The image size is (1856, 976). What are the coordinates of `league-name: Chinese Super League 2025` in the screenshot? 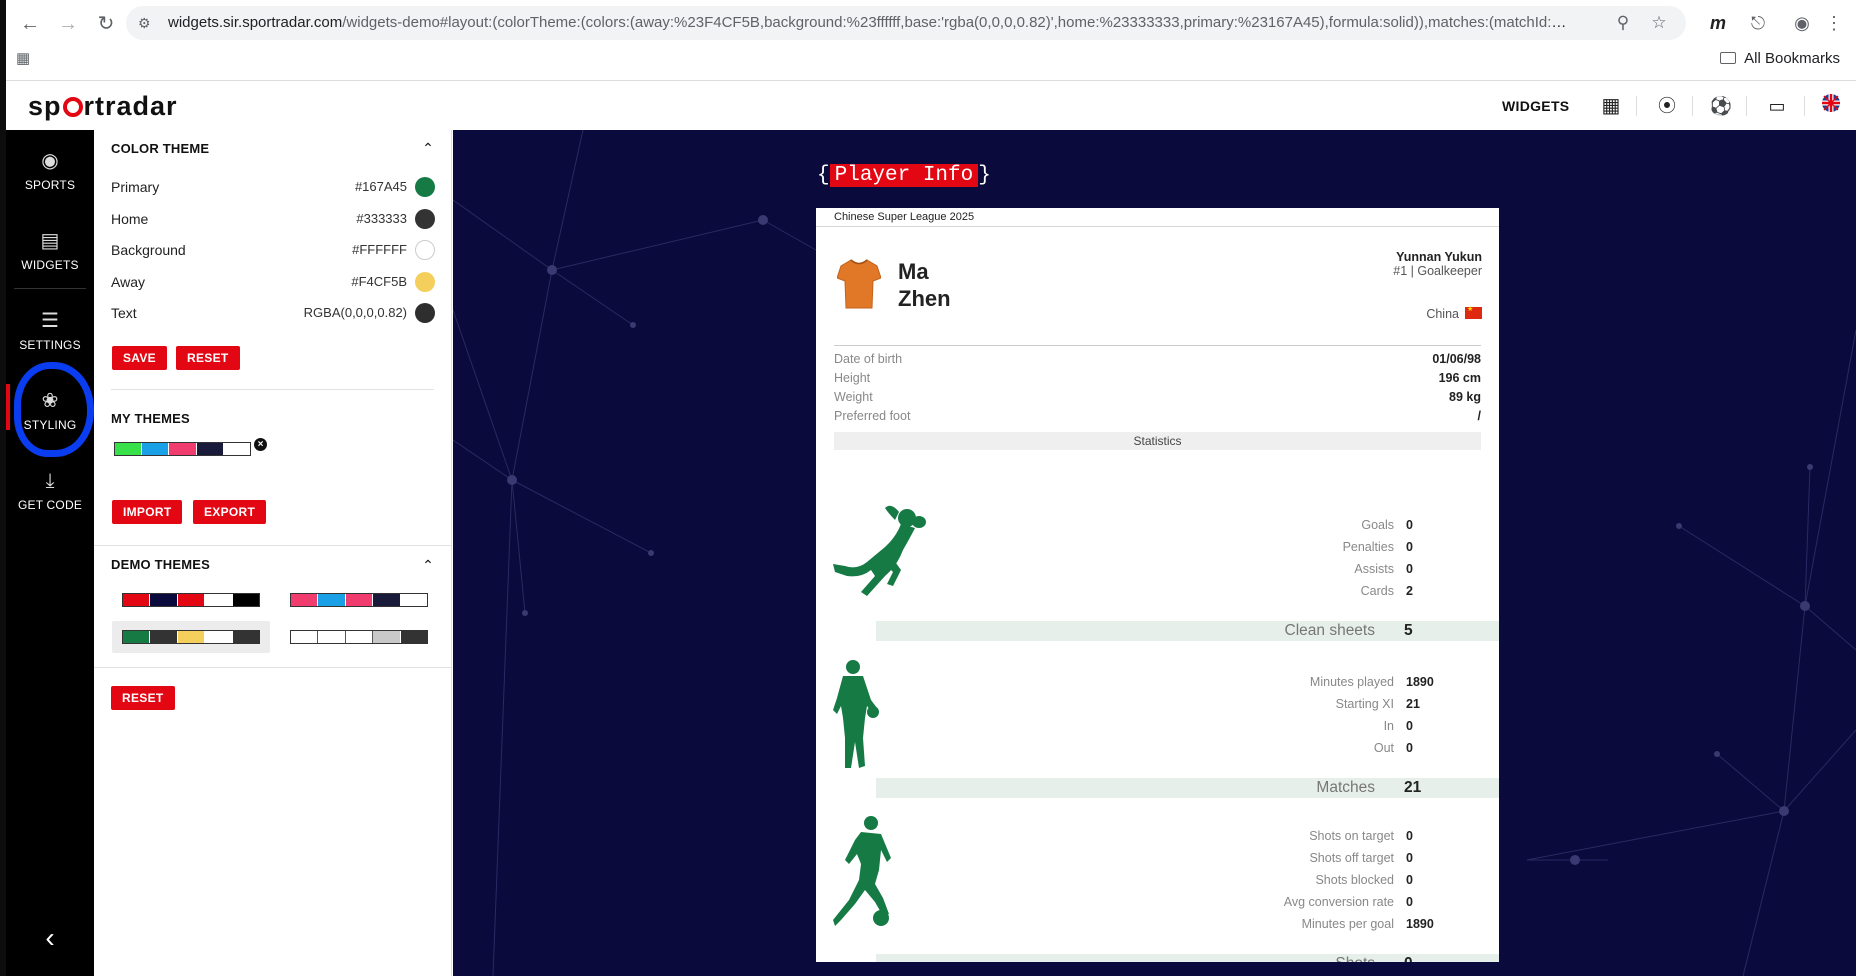 It's located at (1157, 217).